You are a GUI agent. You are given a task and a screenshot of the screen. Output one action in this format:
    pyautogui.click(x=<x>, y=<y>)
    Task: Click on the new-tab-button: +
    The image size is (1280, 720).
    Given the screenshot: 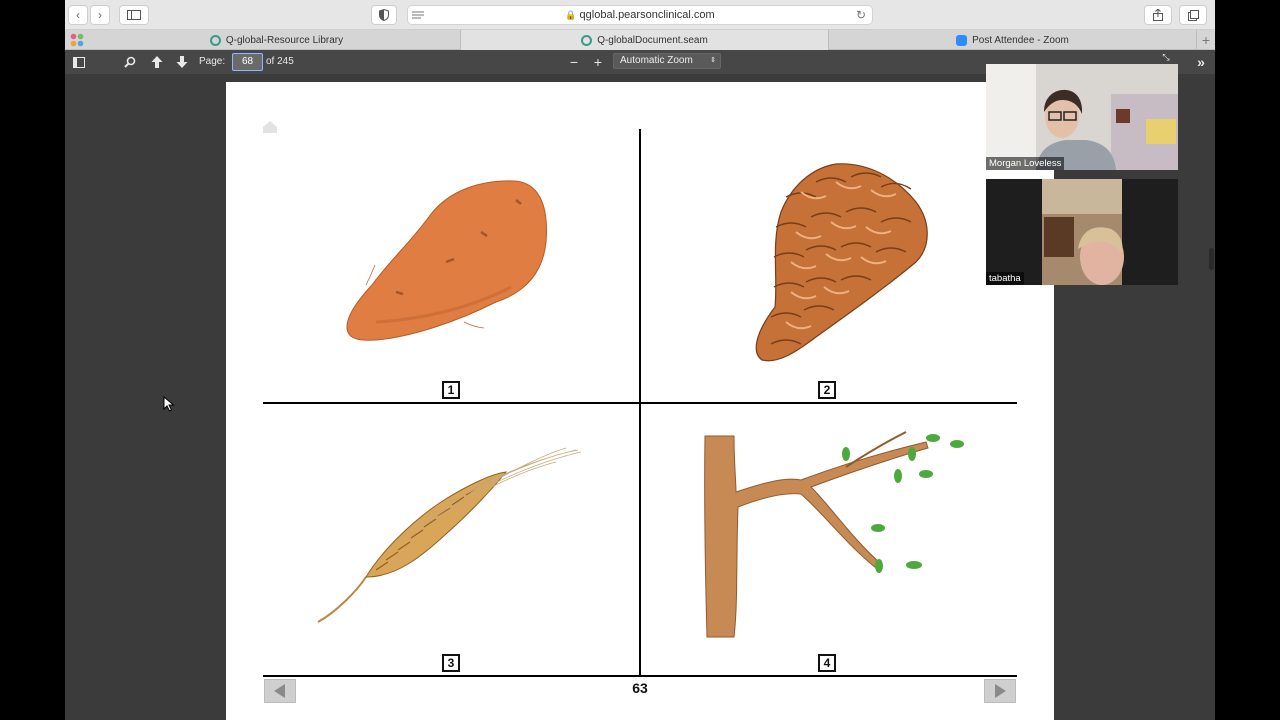 What is the action you would take?
    pyautogui.click(x=1206, y=40)
    